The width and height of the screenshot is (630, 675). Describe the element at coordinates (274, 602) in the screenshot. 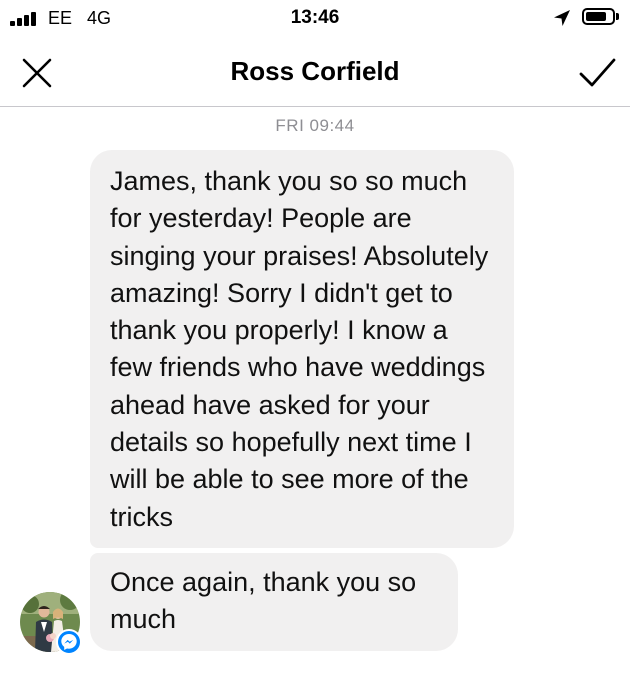

I see `message-bubble: Once again, thank you so much` at that location.